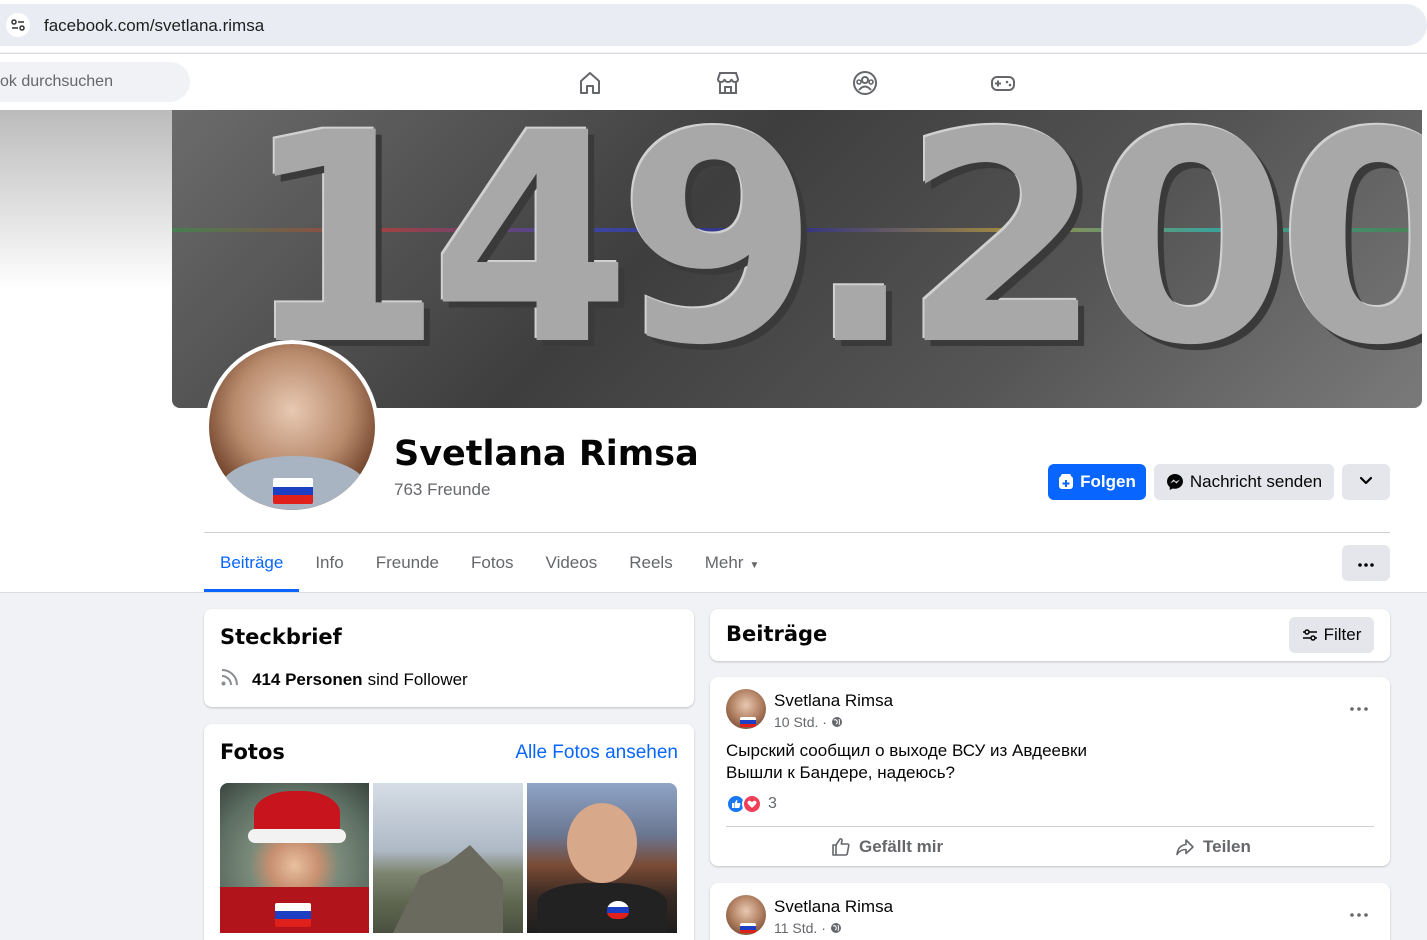  What do you see at coordinates (449, 658) in the screenshot?
I see `intro-card: Steckbrief 414 Personen sind Follower` at bounding box center [449, 658].